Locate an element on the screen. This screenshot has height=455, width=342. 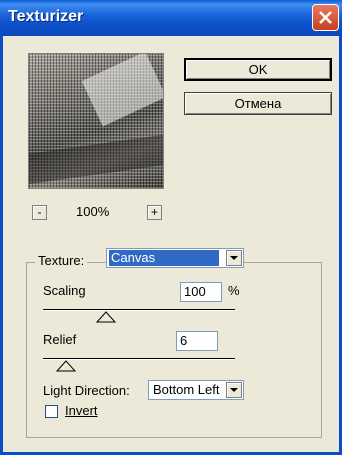
zoom-level: 100% is located at coordinates (93, 211).